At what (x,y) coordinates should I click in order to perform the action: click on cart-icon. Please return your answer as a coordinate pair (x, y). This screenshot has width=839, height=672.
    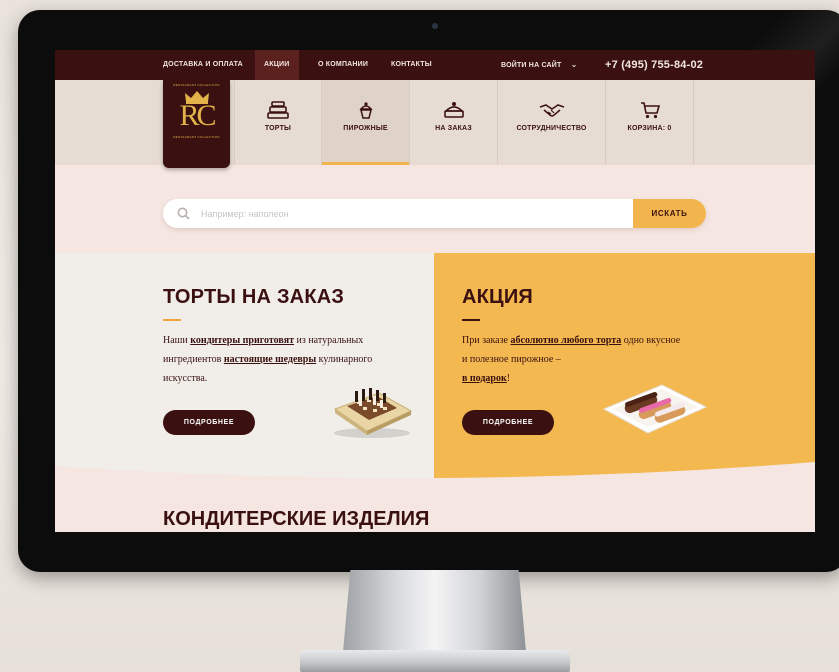
    Looking at the image, I should click on (650, 110).